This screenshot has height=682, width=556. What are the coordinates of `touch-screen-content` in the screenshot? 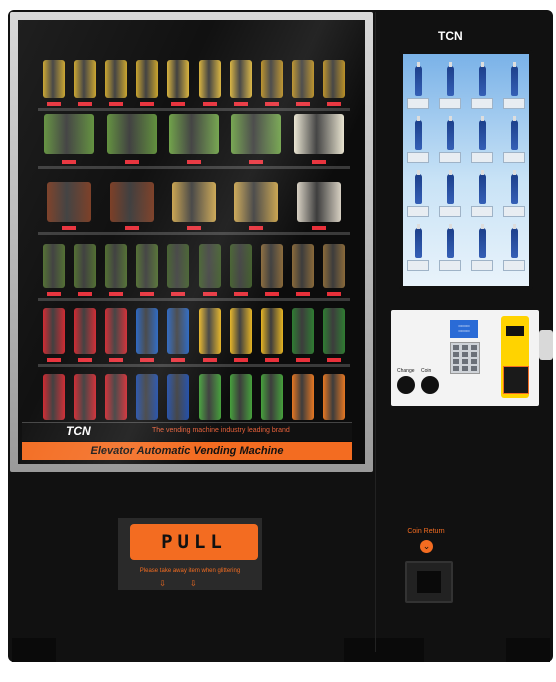 It's located at (466, 170).